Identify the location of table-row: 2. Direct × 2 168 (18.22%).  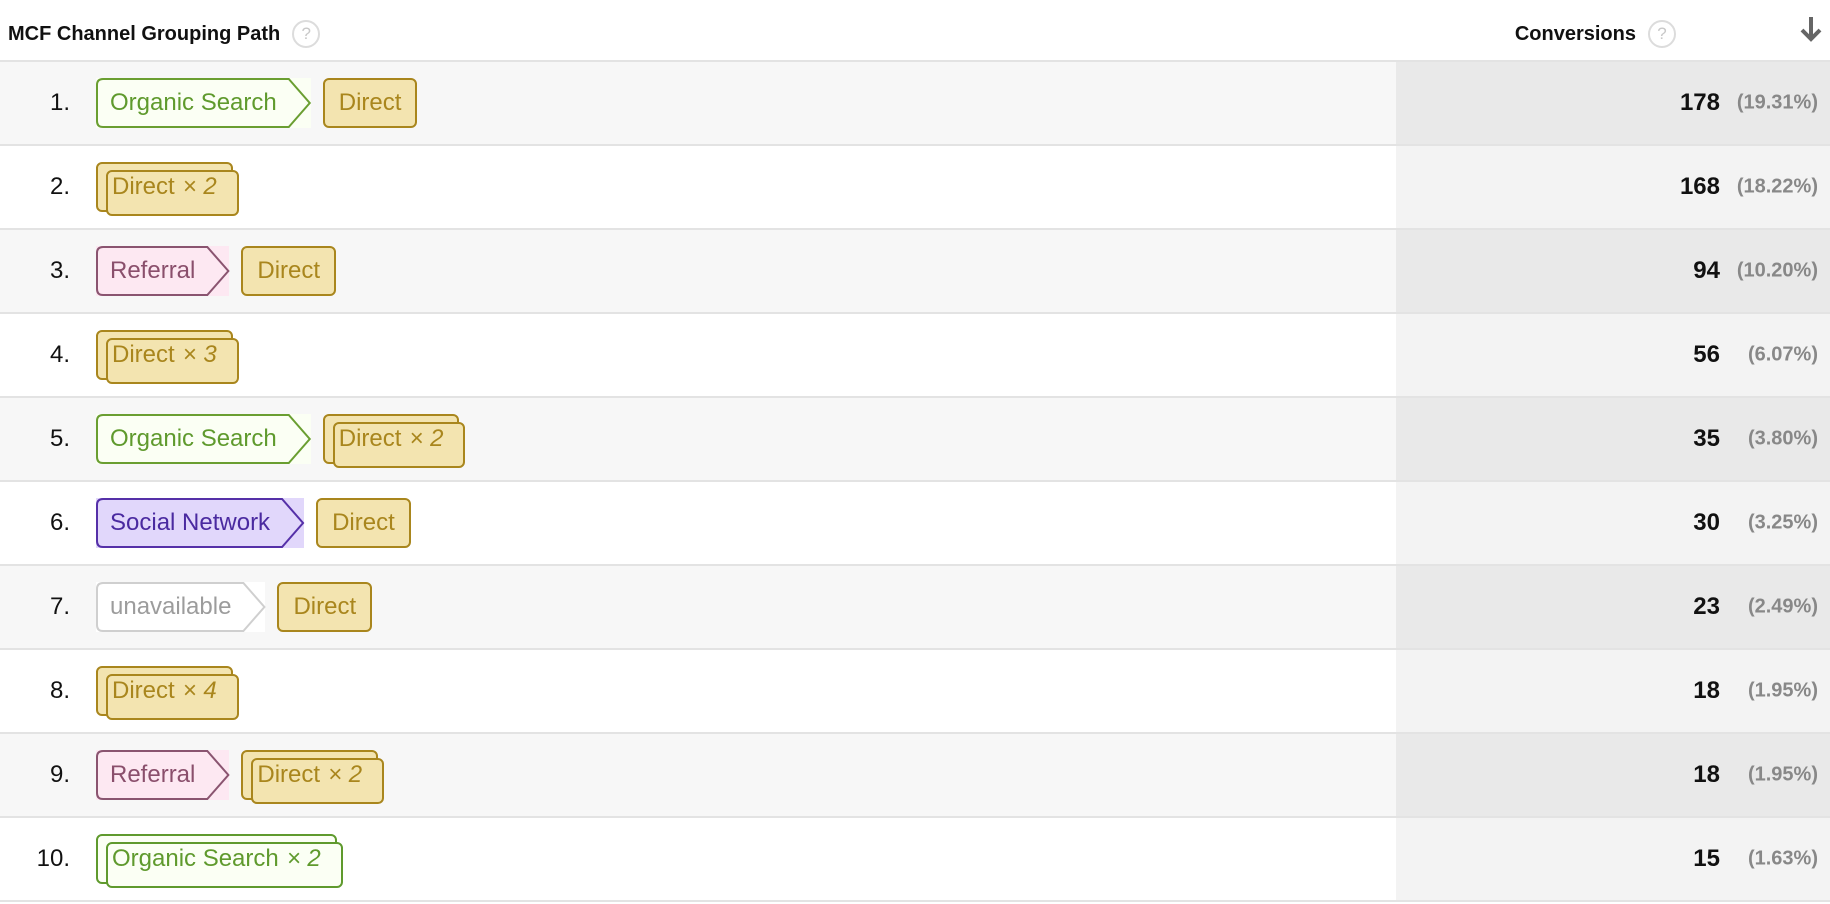
(915, 188).